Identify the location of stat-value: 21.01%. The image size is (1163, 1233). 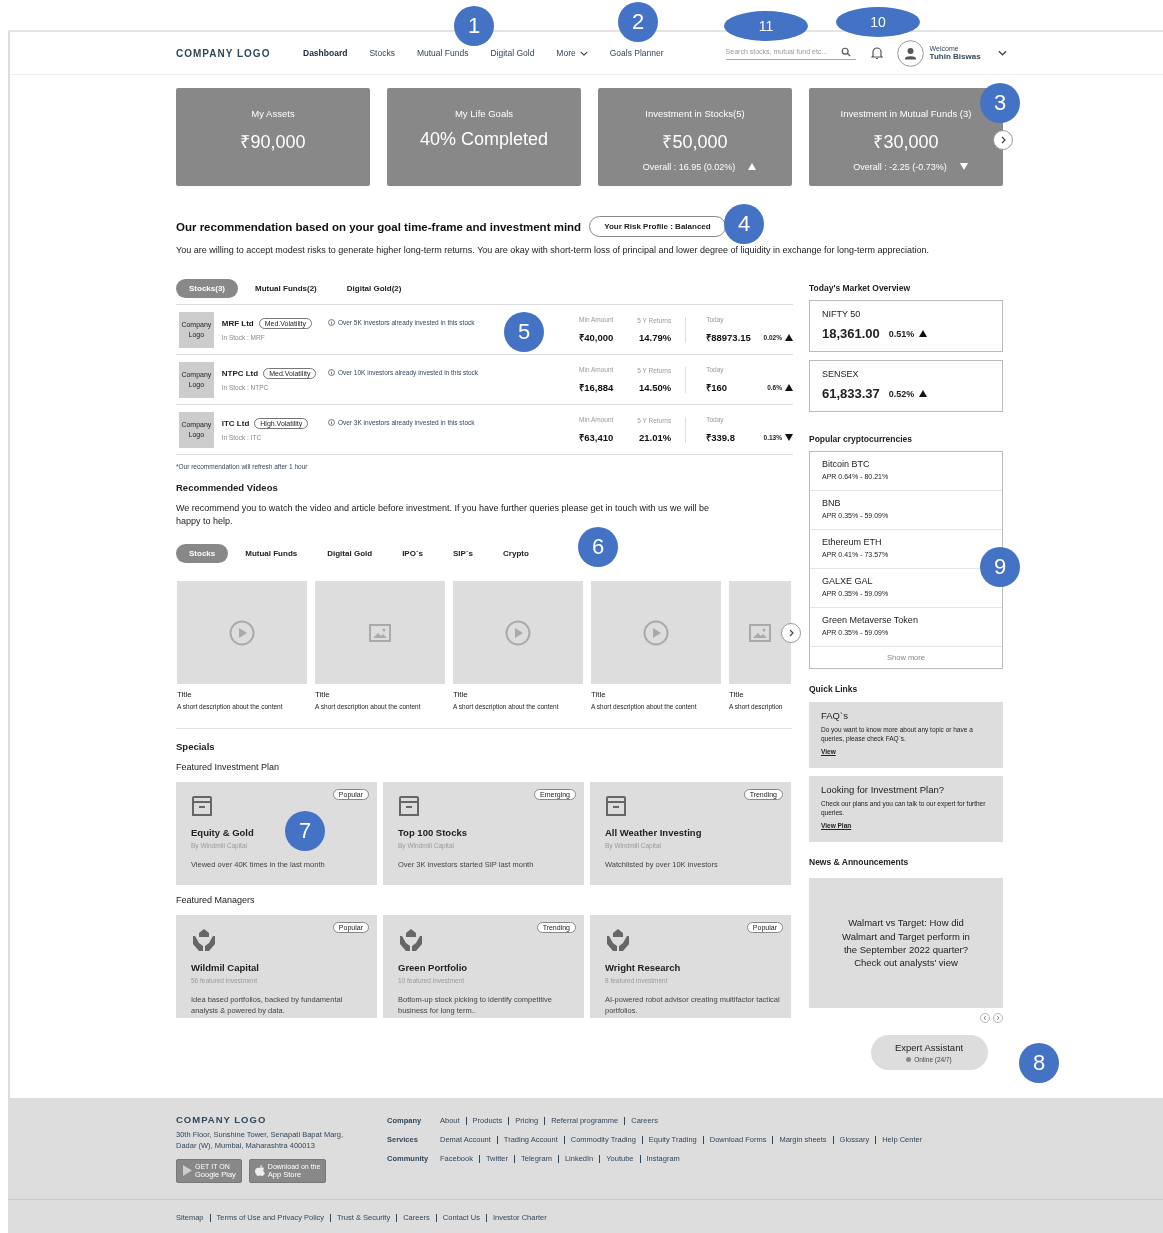
(655, 437).